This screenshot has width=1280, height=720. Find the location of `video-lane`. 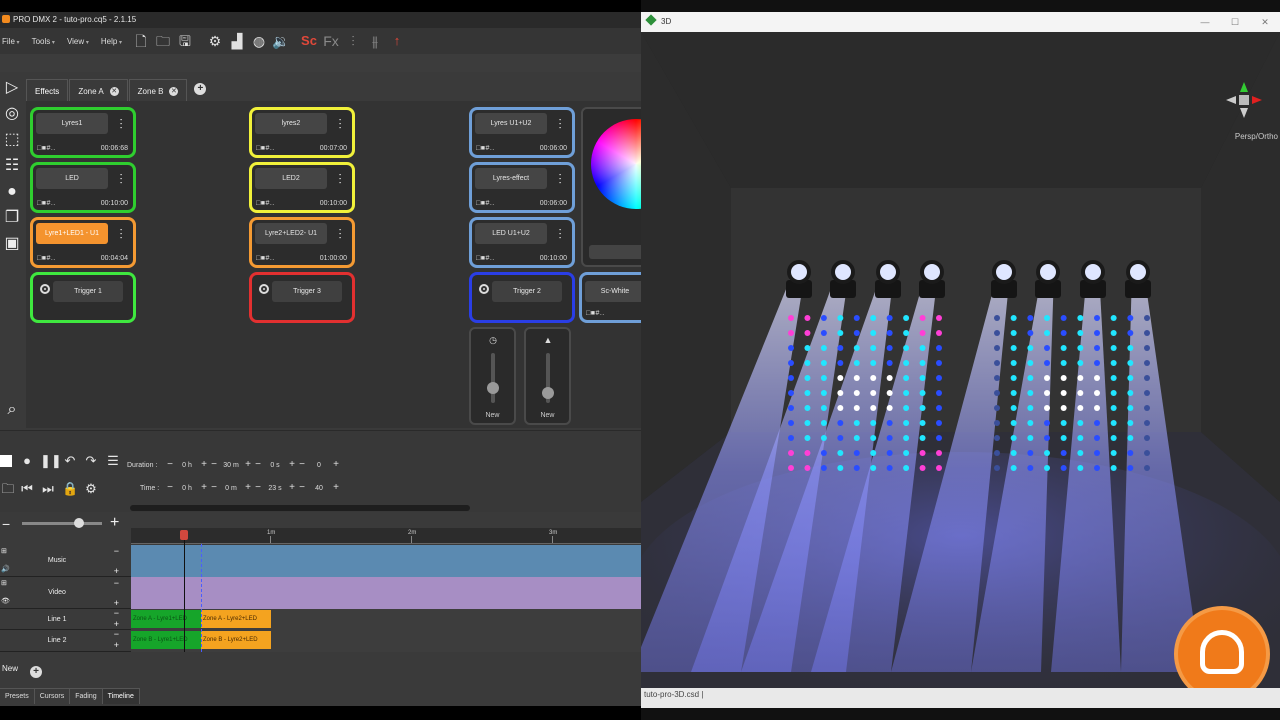

video-lane is located at coordinates (386, 593).